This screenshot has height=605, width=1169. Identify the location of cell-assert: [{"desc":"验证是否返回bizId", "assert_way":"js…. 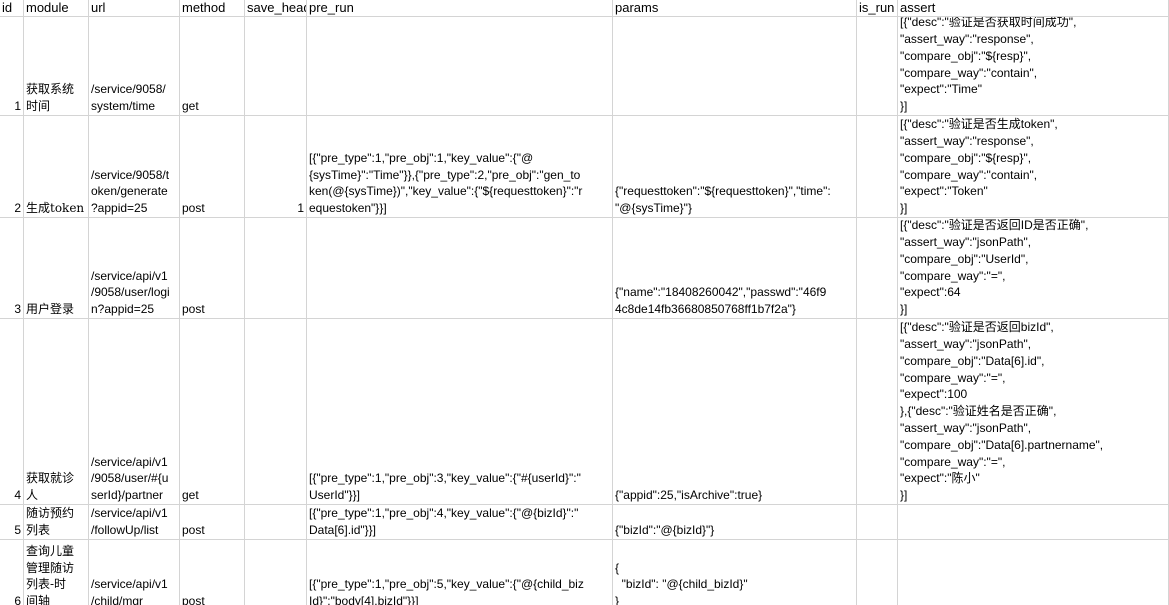
(1033, 412).